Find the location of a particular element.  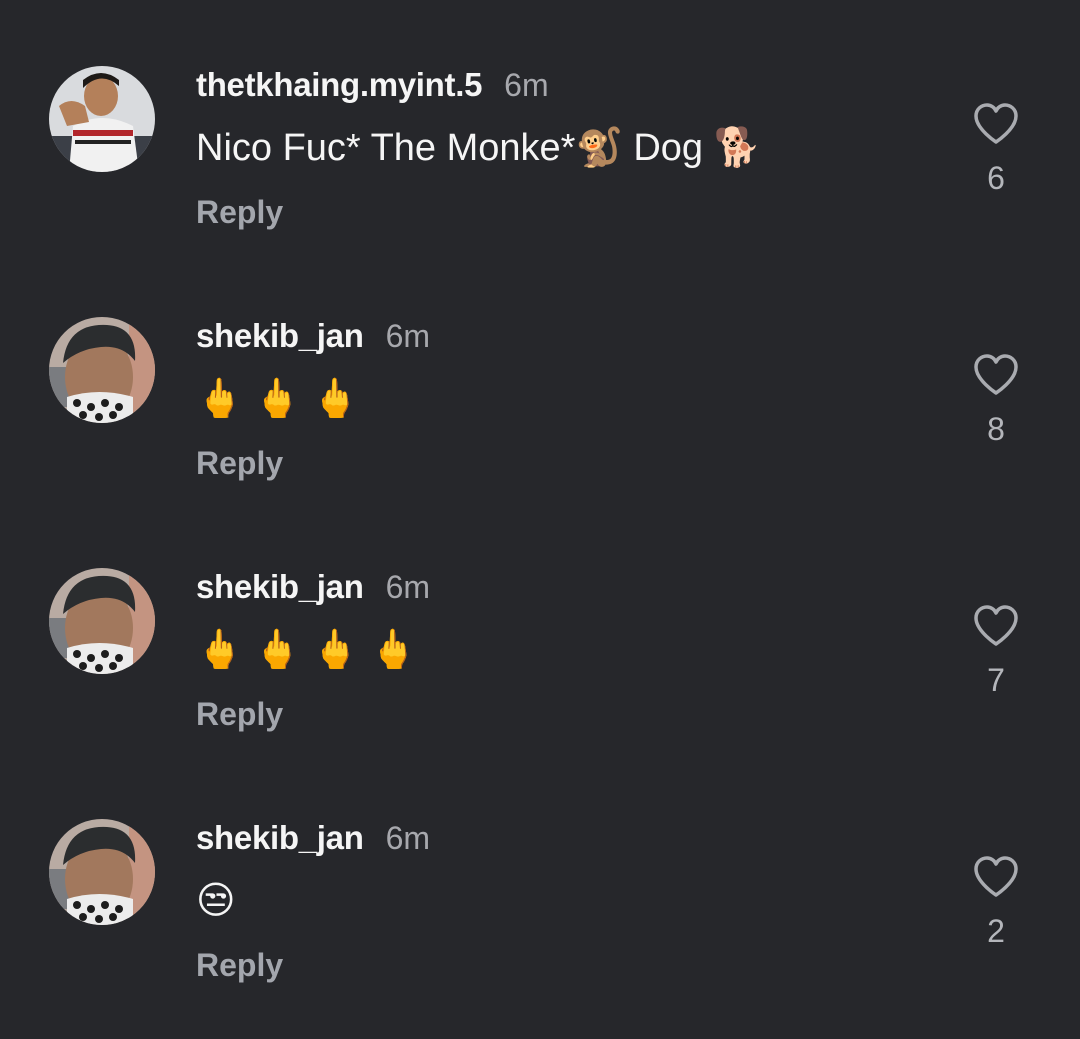

comment-meta: thetkhaing.myint.5 6m is located at coordinates (372, 86).